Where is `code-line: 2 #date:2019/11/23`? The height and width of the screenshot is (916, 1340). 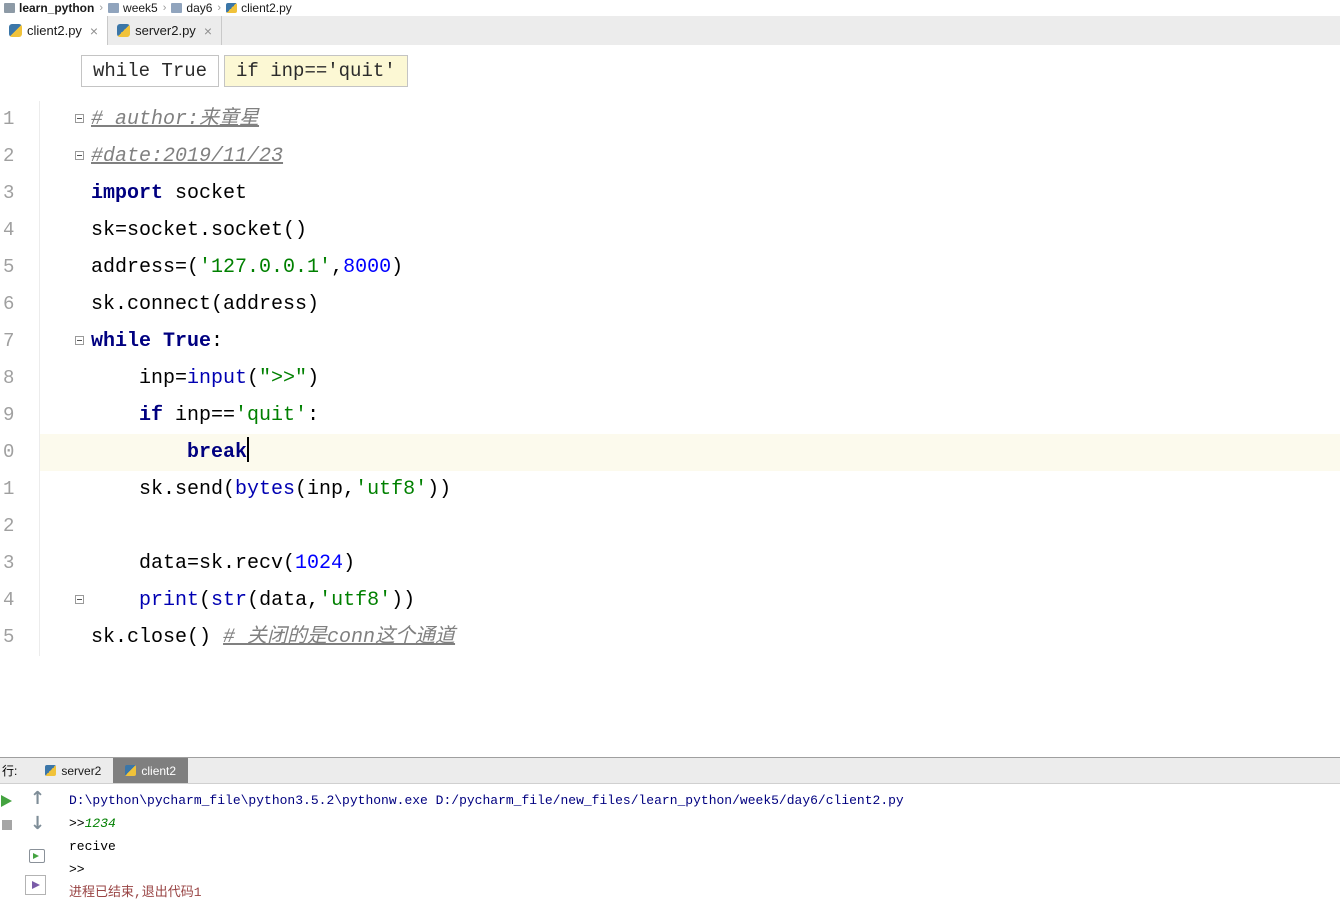 code-line: 2 #date:2019/11/23 is located at coordinates (670, 156).